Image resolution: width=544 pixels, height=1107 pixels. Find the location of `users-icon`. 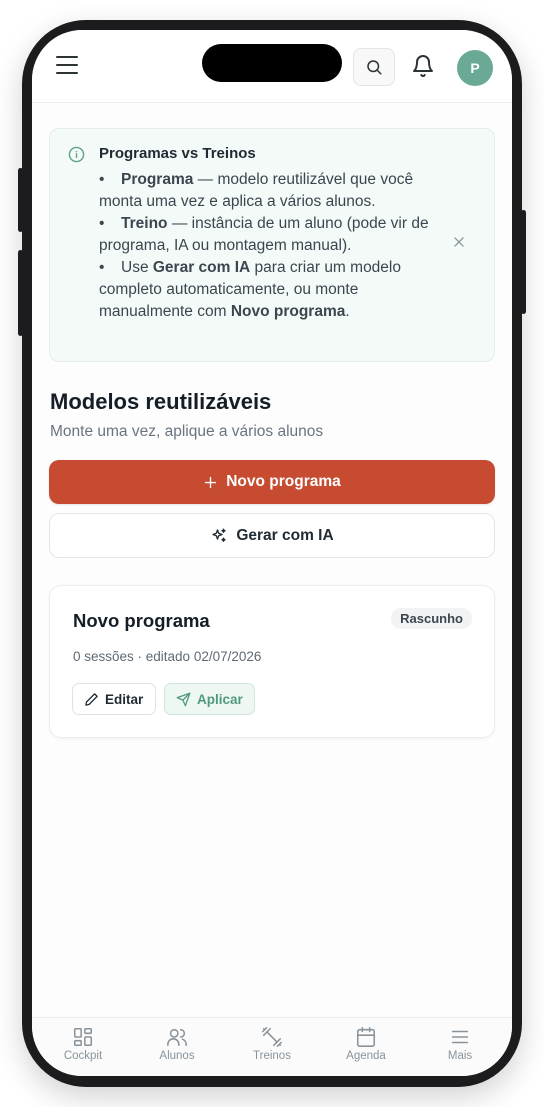

users-icon is located at coordinates (177, 1037).